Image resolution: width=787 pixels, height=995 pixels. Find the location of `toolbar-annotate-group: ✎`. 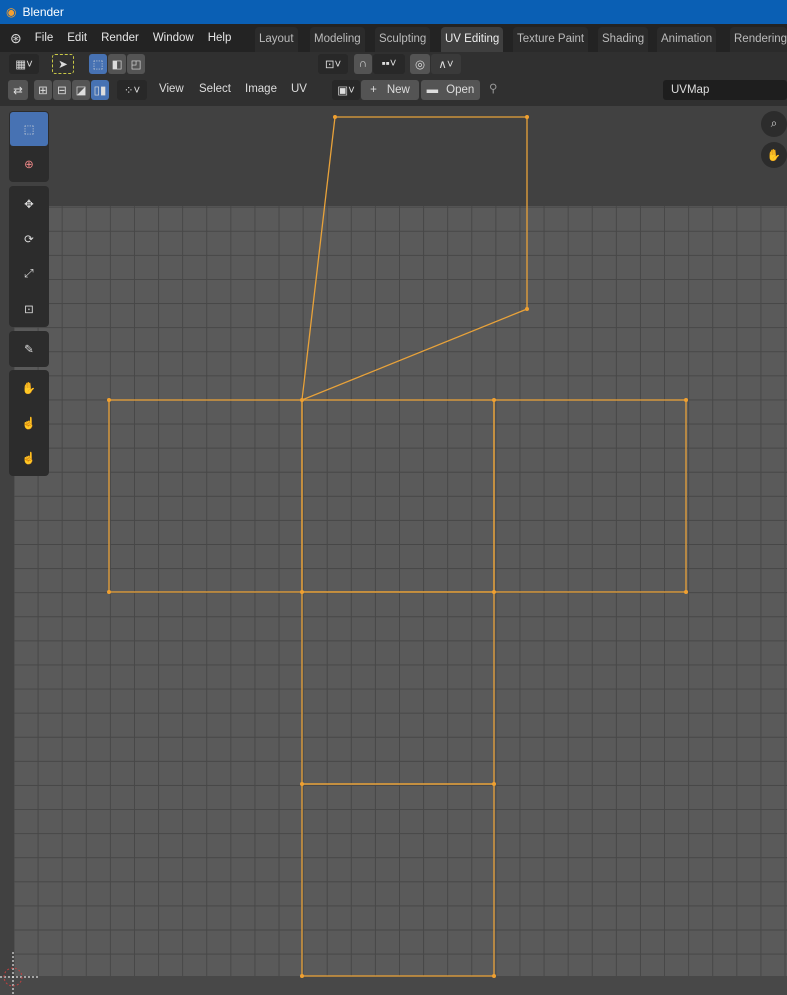

toolbar-annotate-group: ✎ is located at coordinates (29, 349).